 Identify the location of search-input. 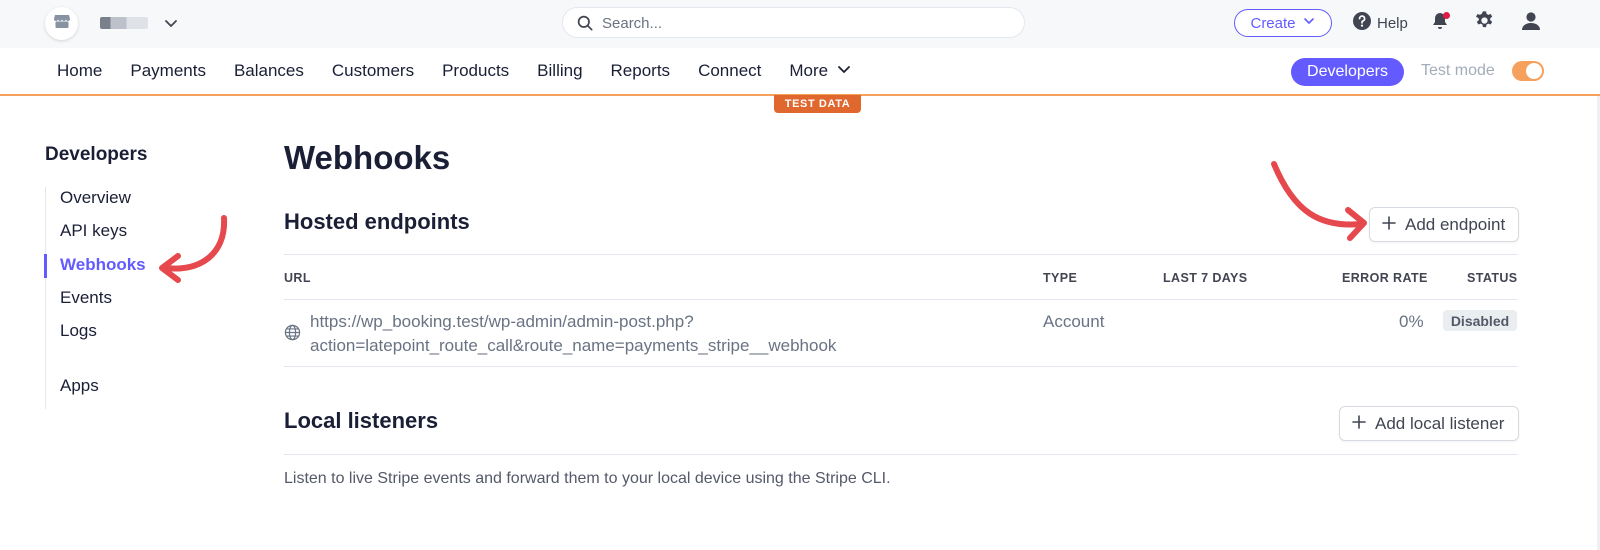
(802, 23).